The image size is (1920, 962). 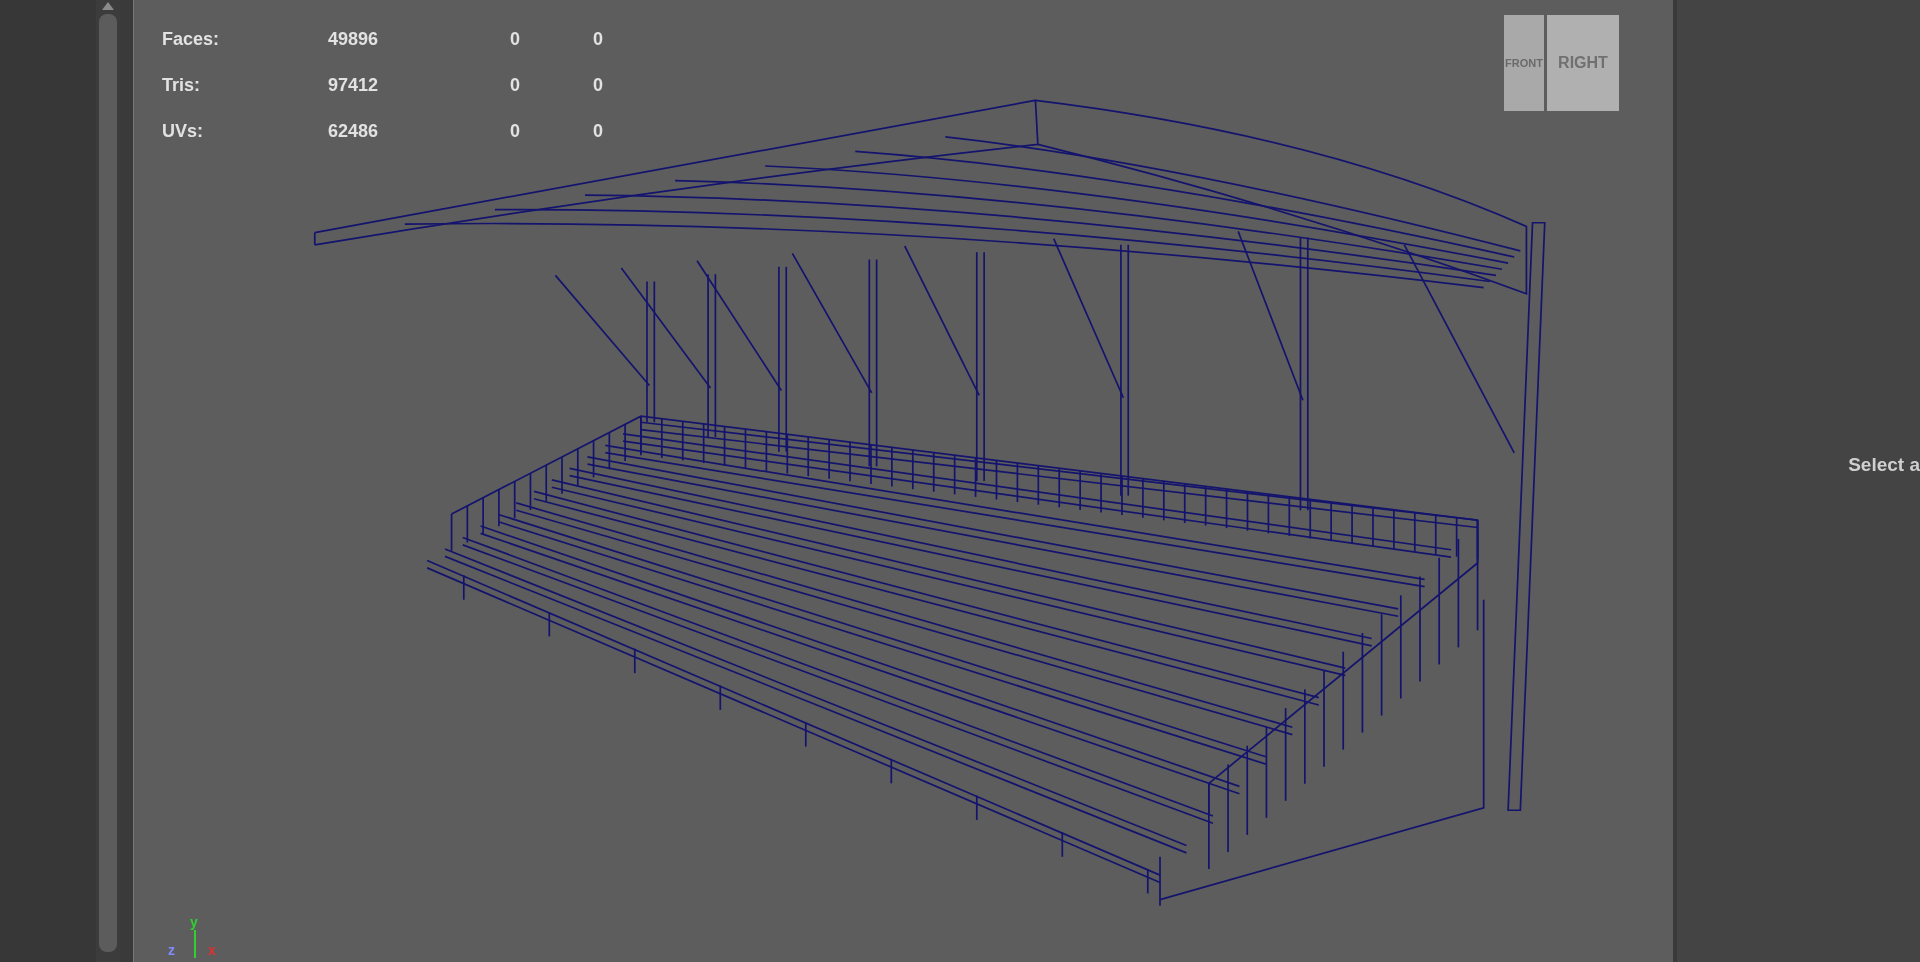 What do you see at coordinates (354, 85) in the screenshot?
I see `stat-value: 97412` at bounding box center [354, 85].